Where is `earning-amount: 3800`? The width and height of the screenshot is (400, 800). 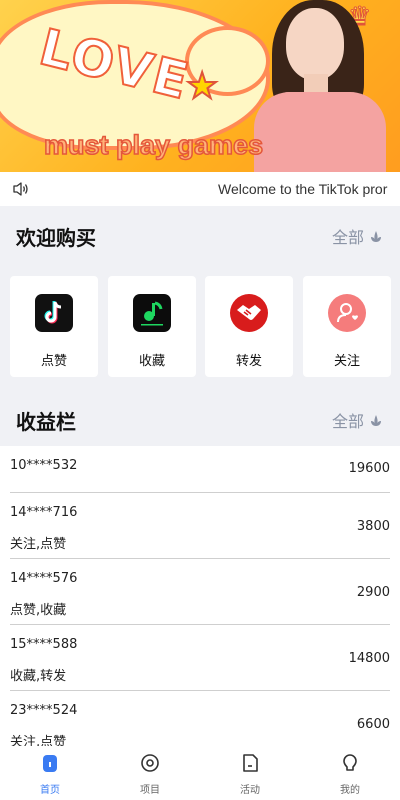
earning-amount: 3800 is located at coordinates (373, 526).